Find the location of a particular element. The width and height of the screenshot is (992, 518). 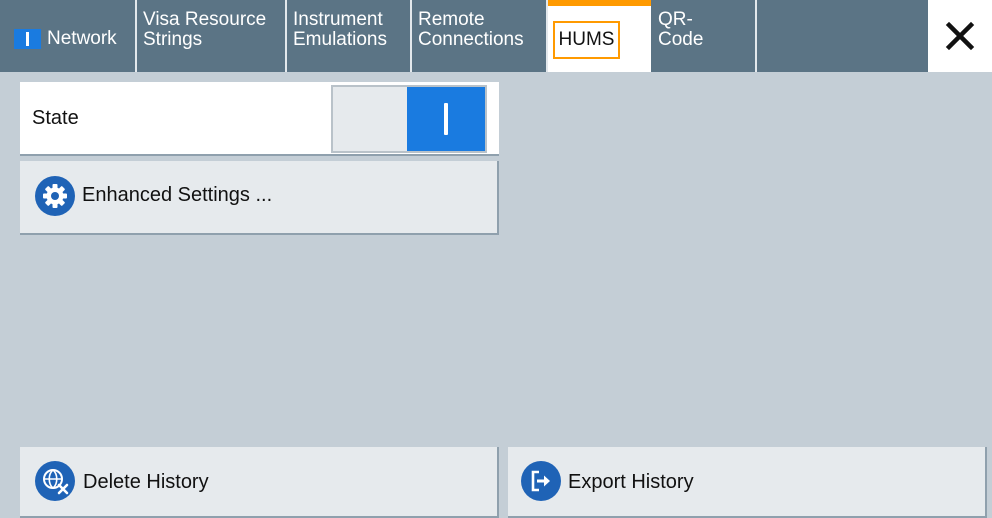

delete-history-label: Delete History is located at coordinates (146, 482).